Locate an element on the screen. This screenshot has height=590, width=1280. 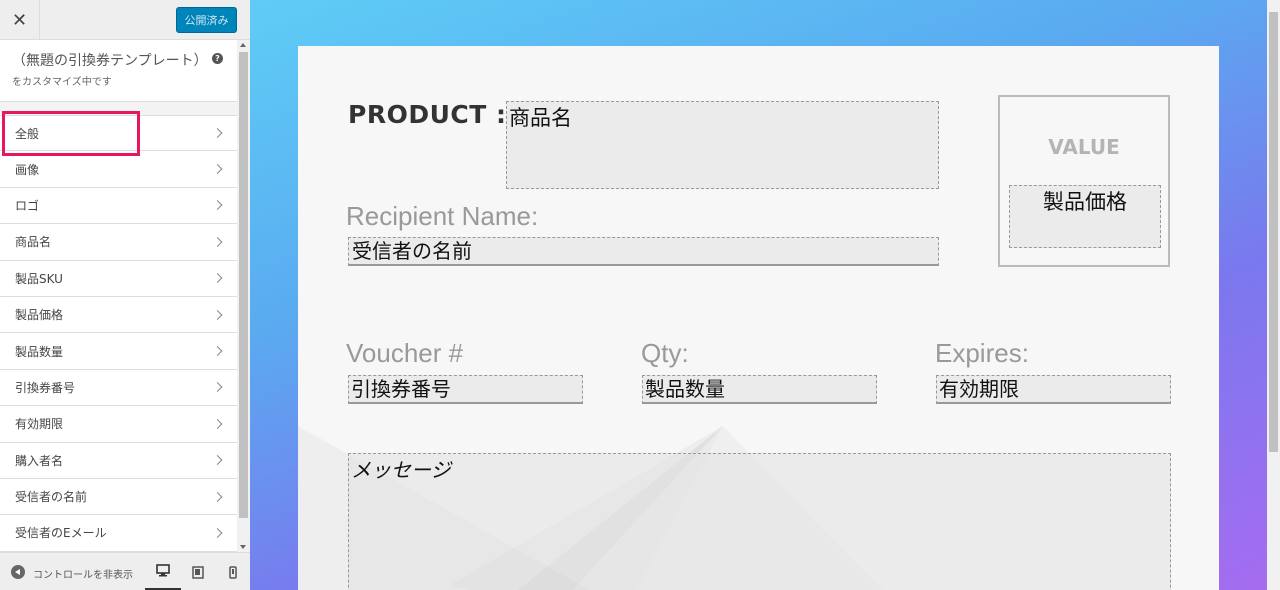
panel-label: 商品名 is located at coordinates (33, 242).